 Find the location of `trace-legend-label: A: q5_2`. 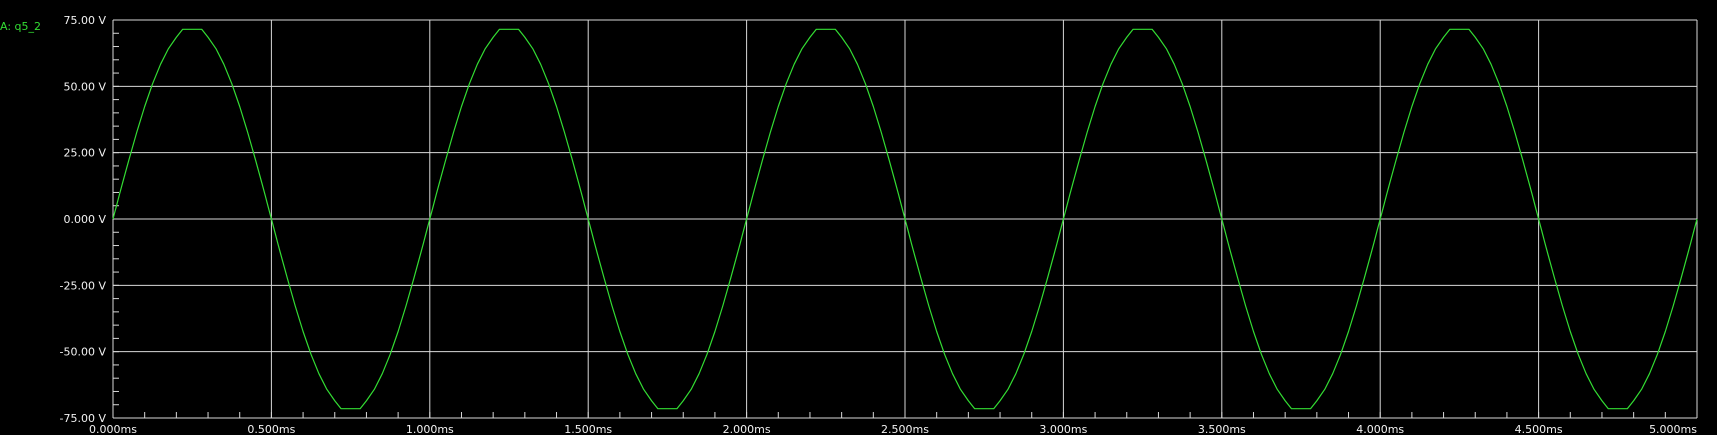

trace-legend-label: A: q5_2 is located at coordinates (20, 26).